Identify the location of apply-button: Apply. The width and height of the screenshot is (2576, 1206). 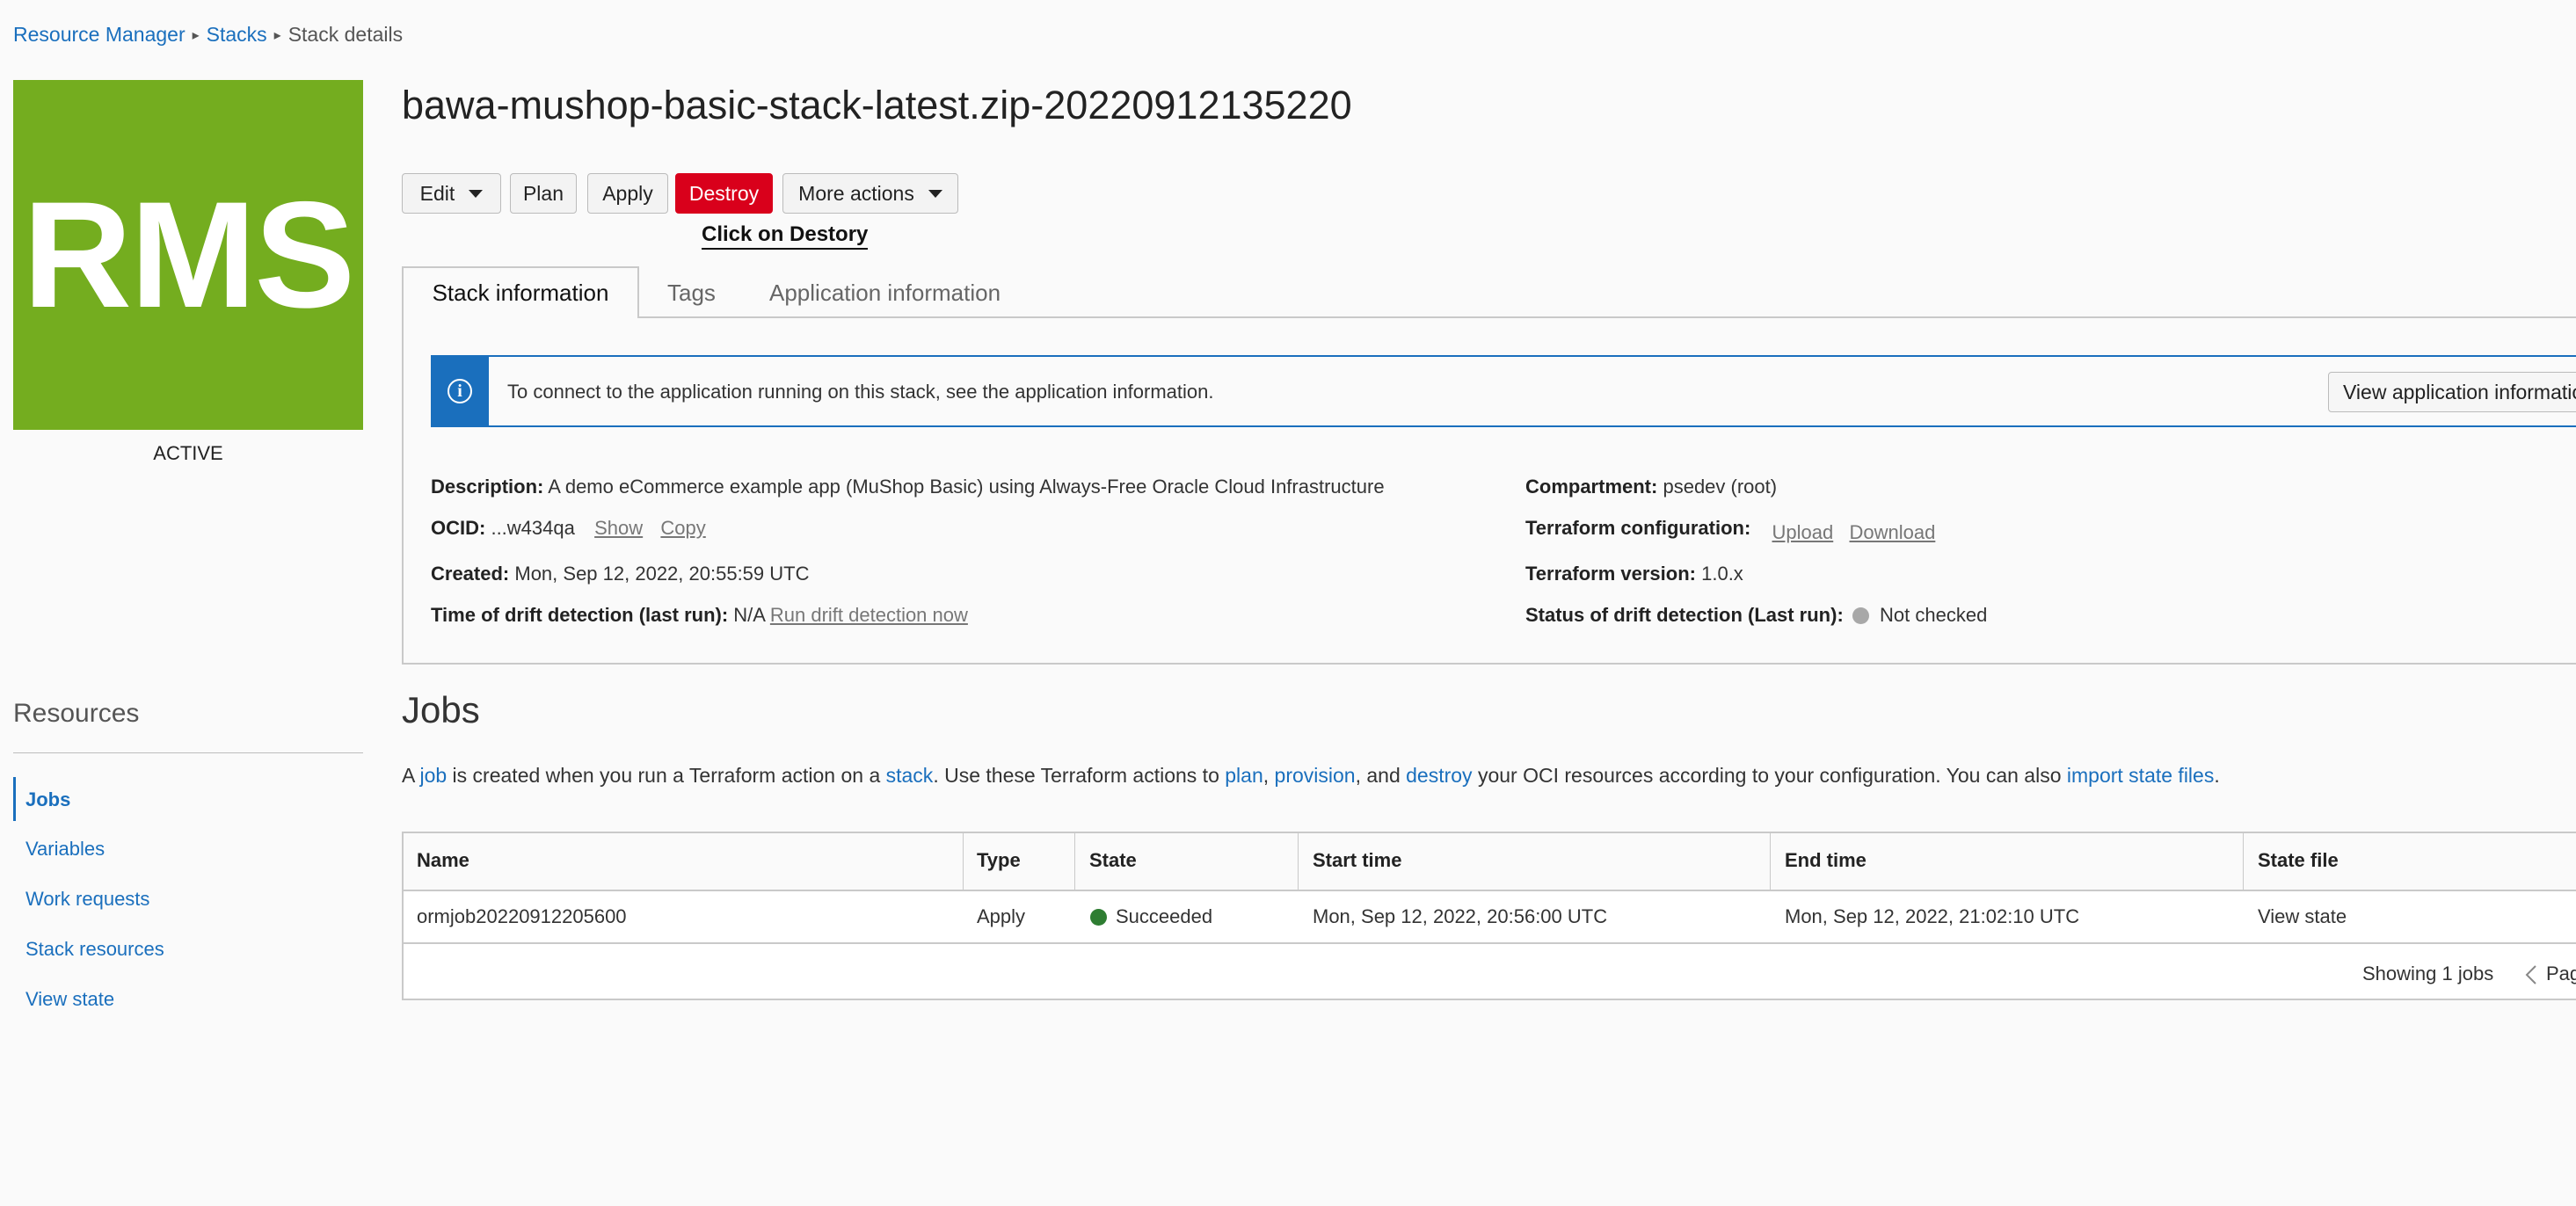
(627, 193).